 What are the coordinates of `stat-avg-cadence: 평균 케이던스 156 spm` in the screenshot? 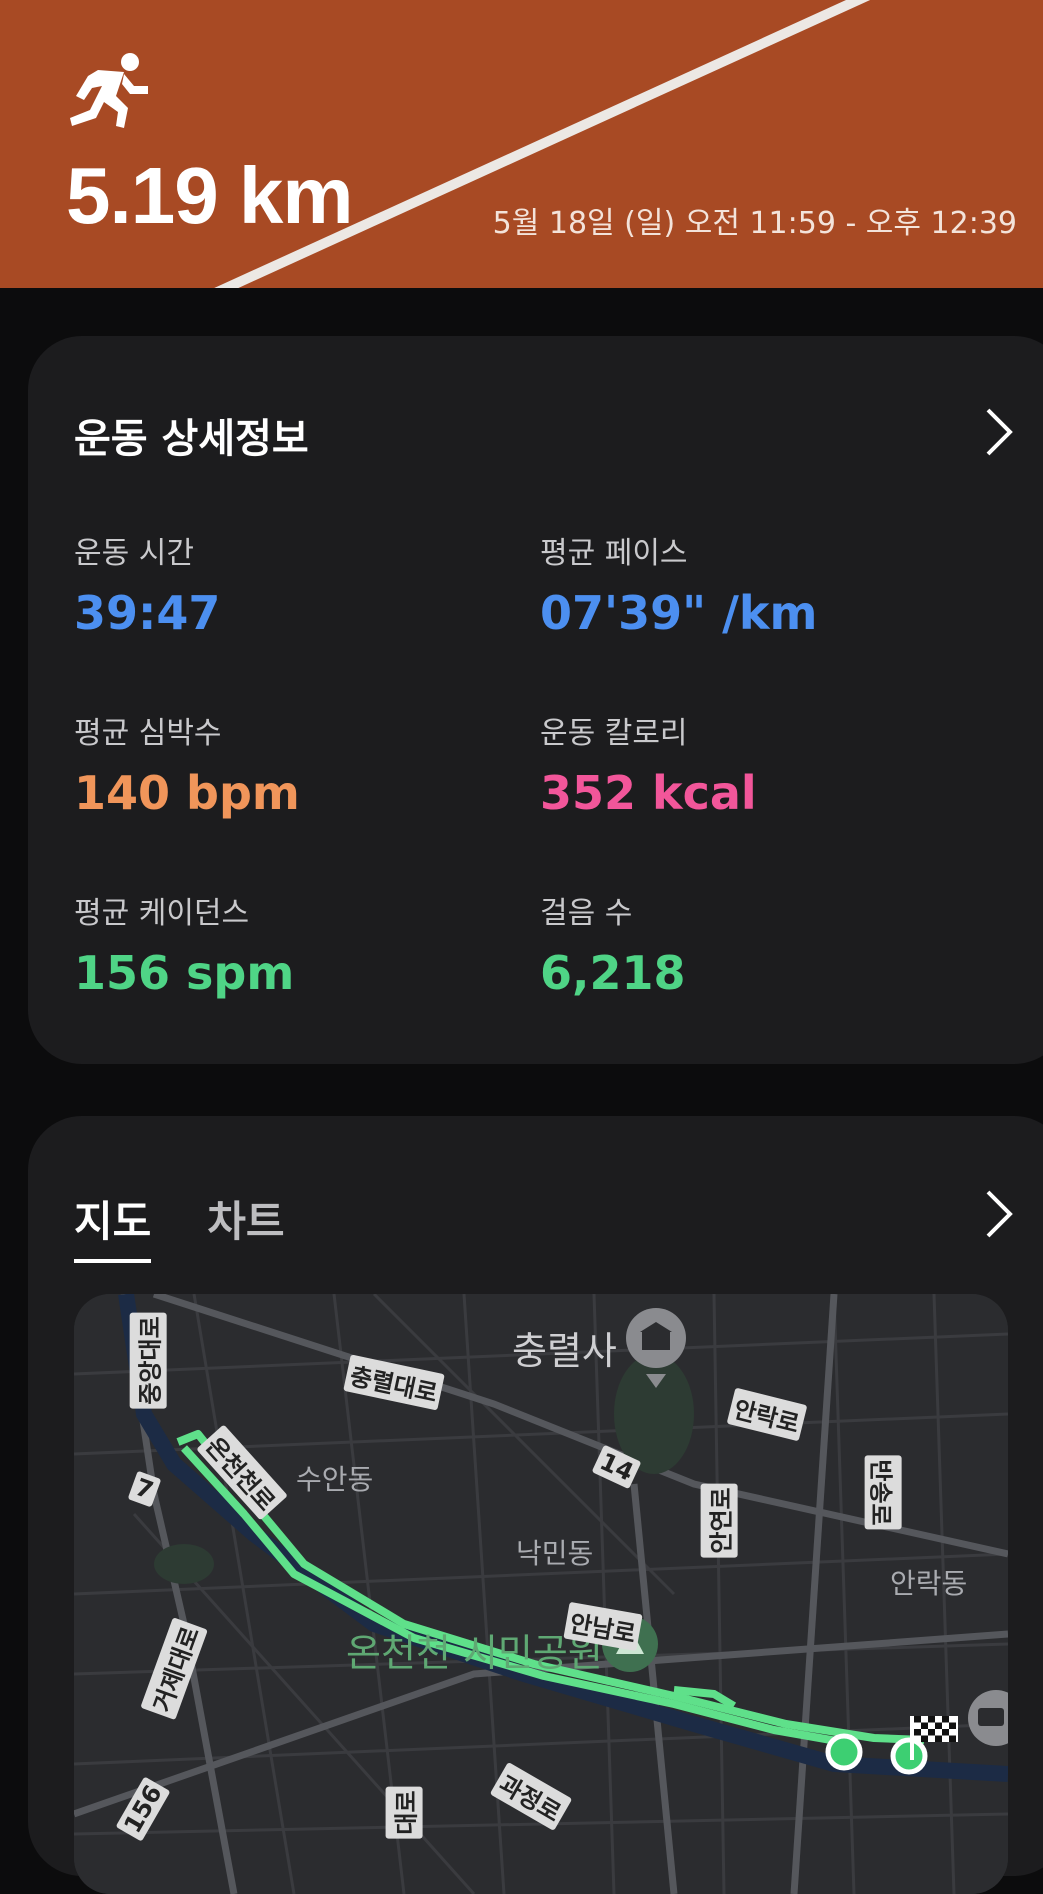 It's located at (184, 944).